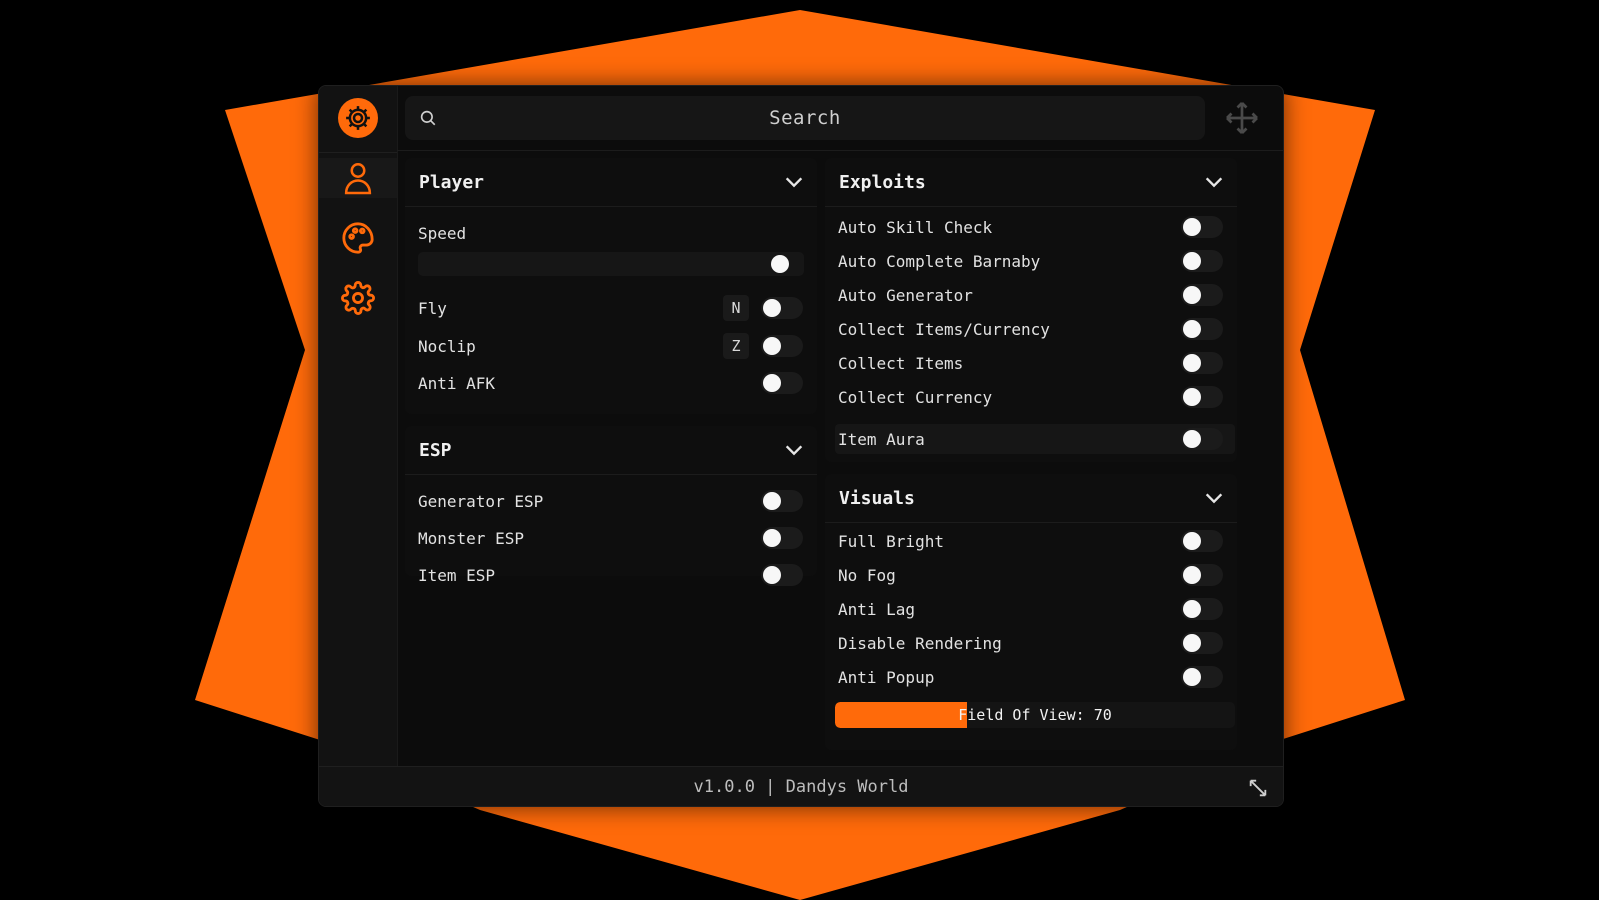 The width and height of the screenshot is (1599, 900). What do you see at coordinates (1202, 439) in the screenshot?
I see `item-aura-toggle` at bounding box center [1202, 439].